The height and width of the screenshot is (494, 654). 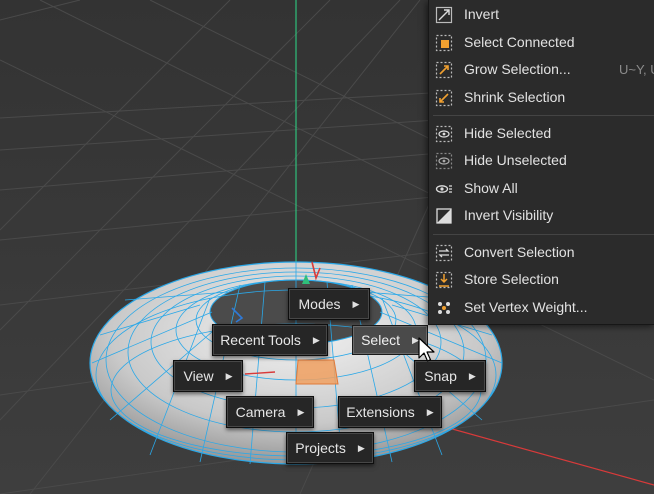 I want to click on menu-item-shrink-selection: Shrink Selection, so click(x=541, y=98).